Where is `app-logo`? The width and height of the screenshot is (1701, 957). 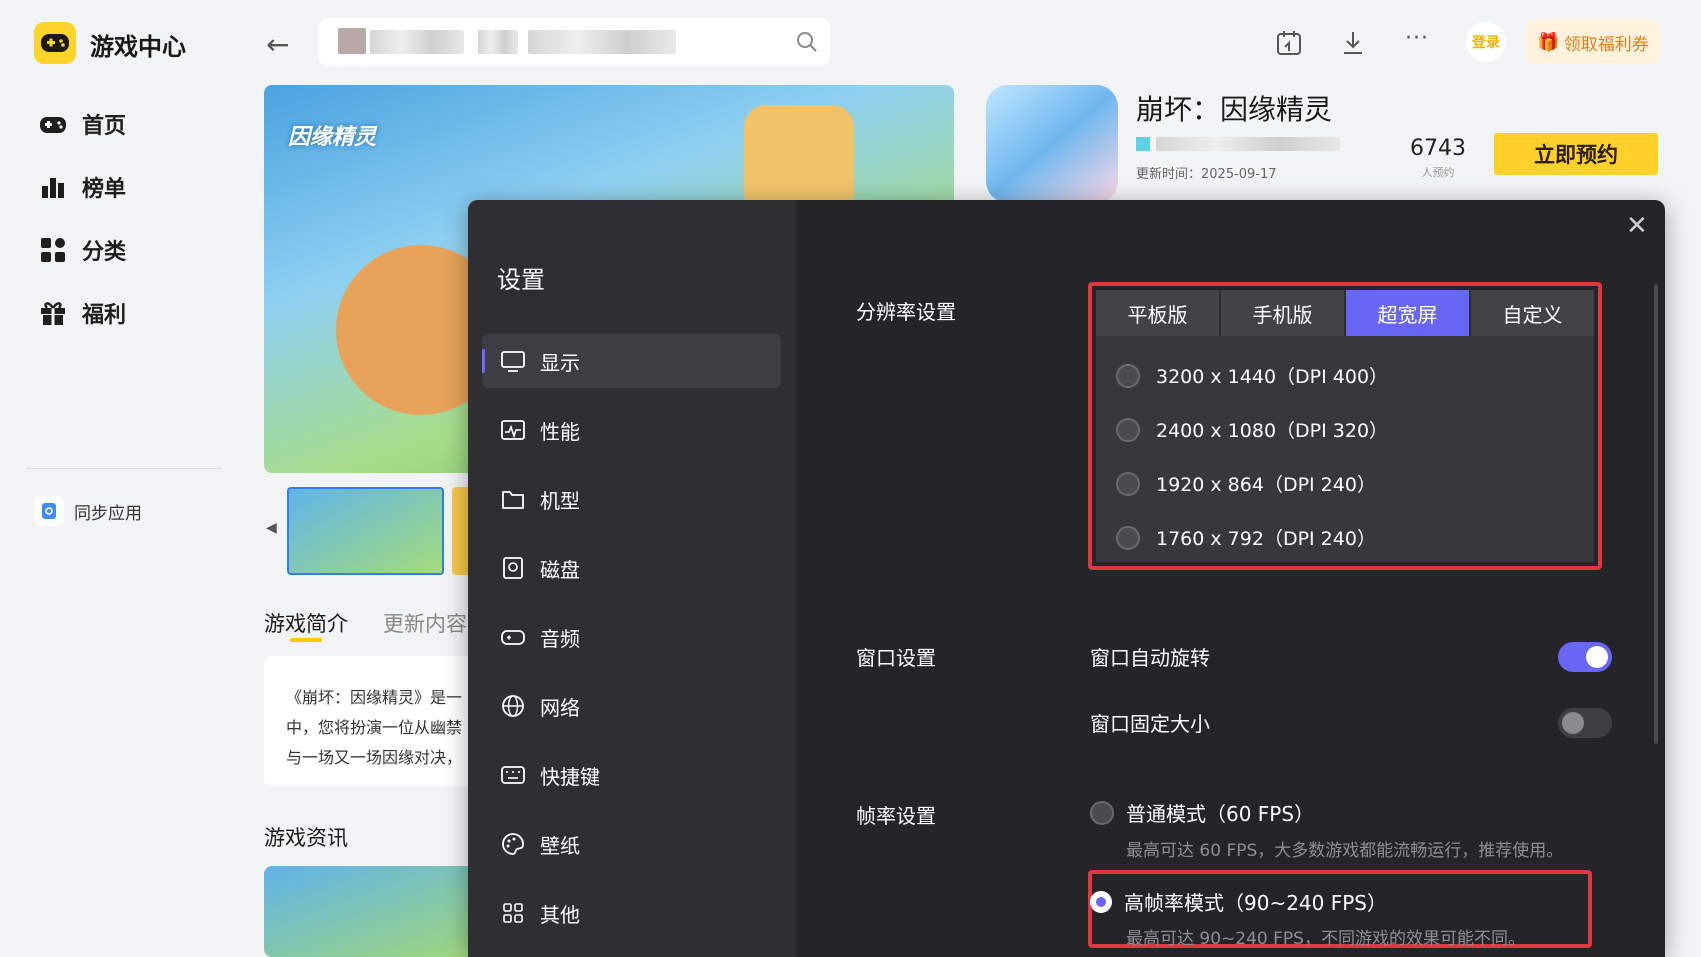
app-logo is located at coordinates (55, 43).